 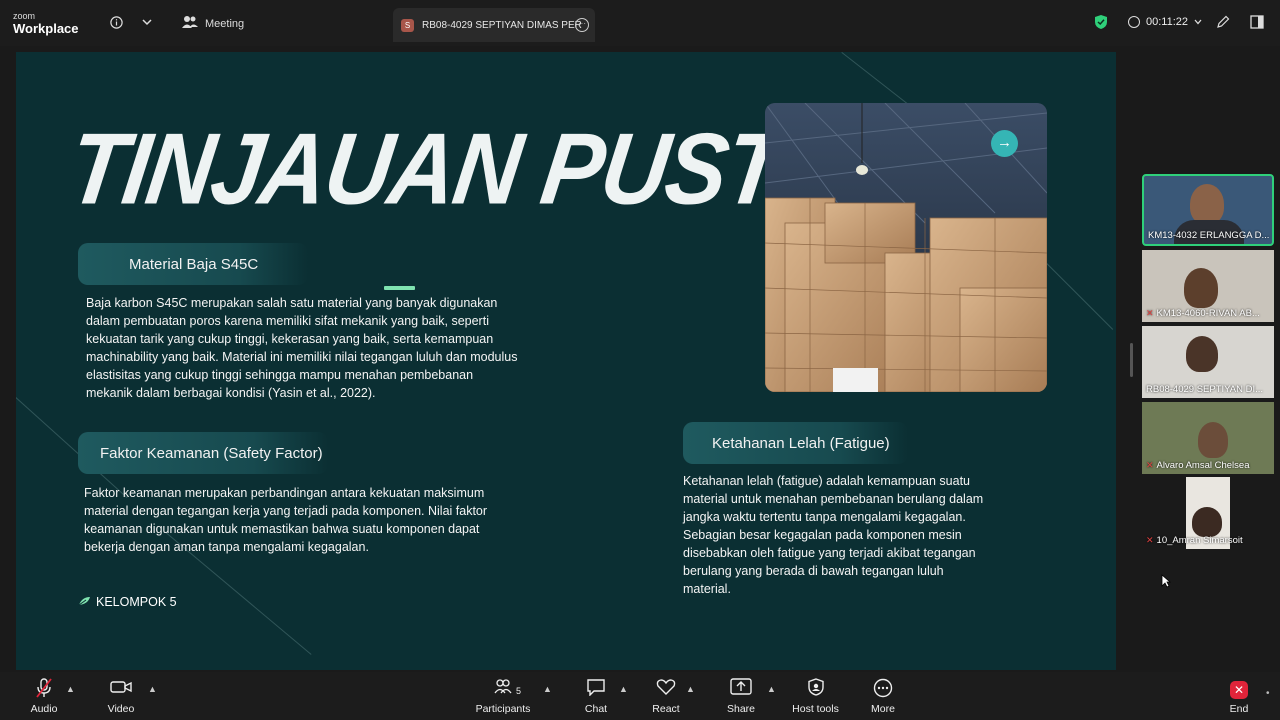 I want to click on section-heading-safety-factor: Faktor Keamanan (Safety Factor), so click(x=203, y=453).